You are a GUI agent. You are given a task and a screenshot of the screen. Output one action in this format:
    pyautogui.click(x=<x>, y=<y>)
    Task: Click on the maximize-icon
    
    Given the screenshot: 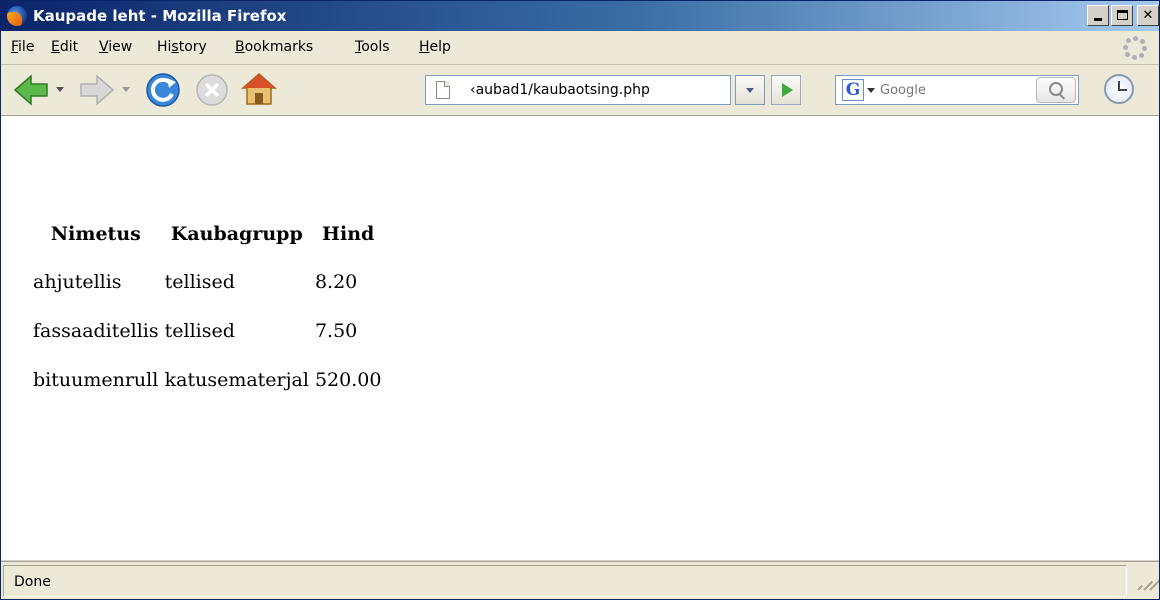 What is the action you would take?
    pyautogui.click(x=1122, y=15)
    